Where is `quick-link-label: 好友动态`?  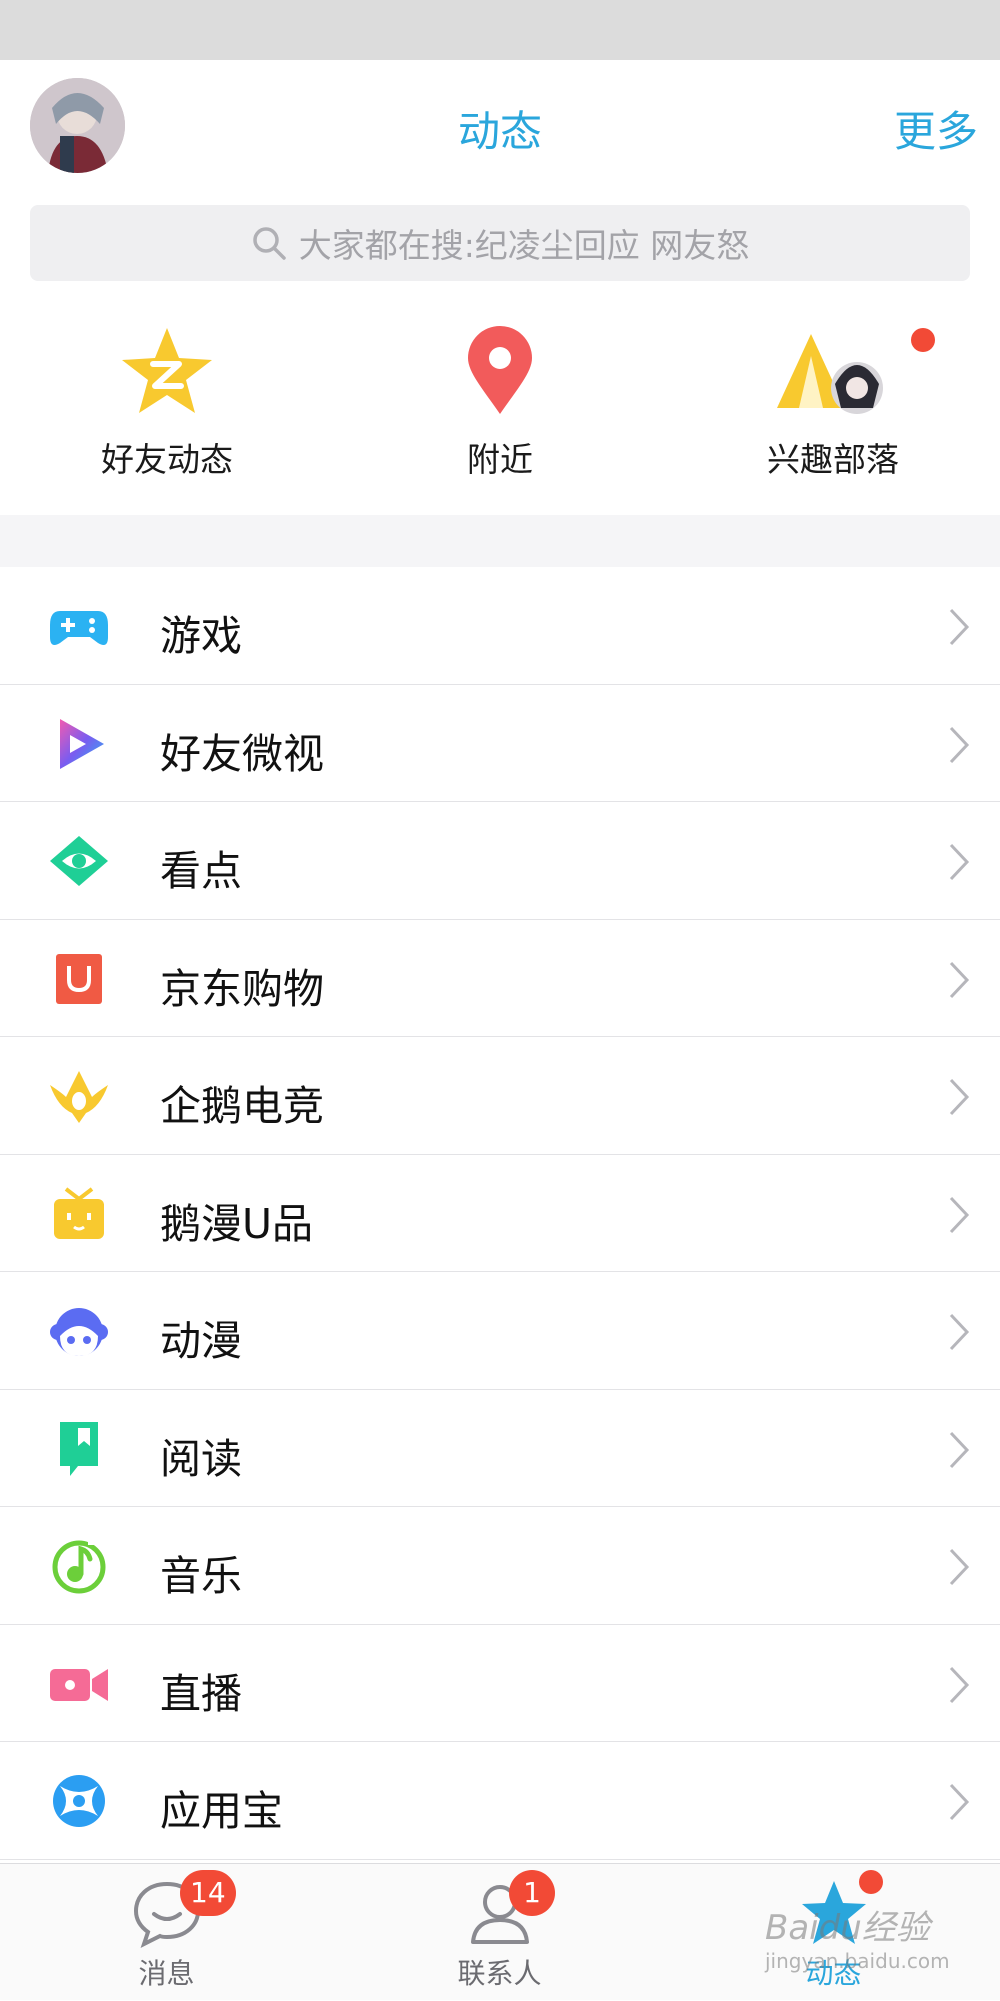 quick-link-label: 好友动态 is located at coordinates (167, 459).